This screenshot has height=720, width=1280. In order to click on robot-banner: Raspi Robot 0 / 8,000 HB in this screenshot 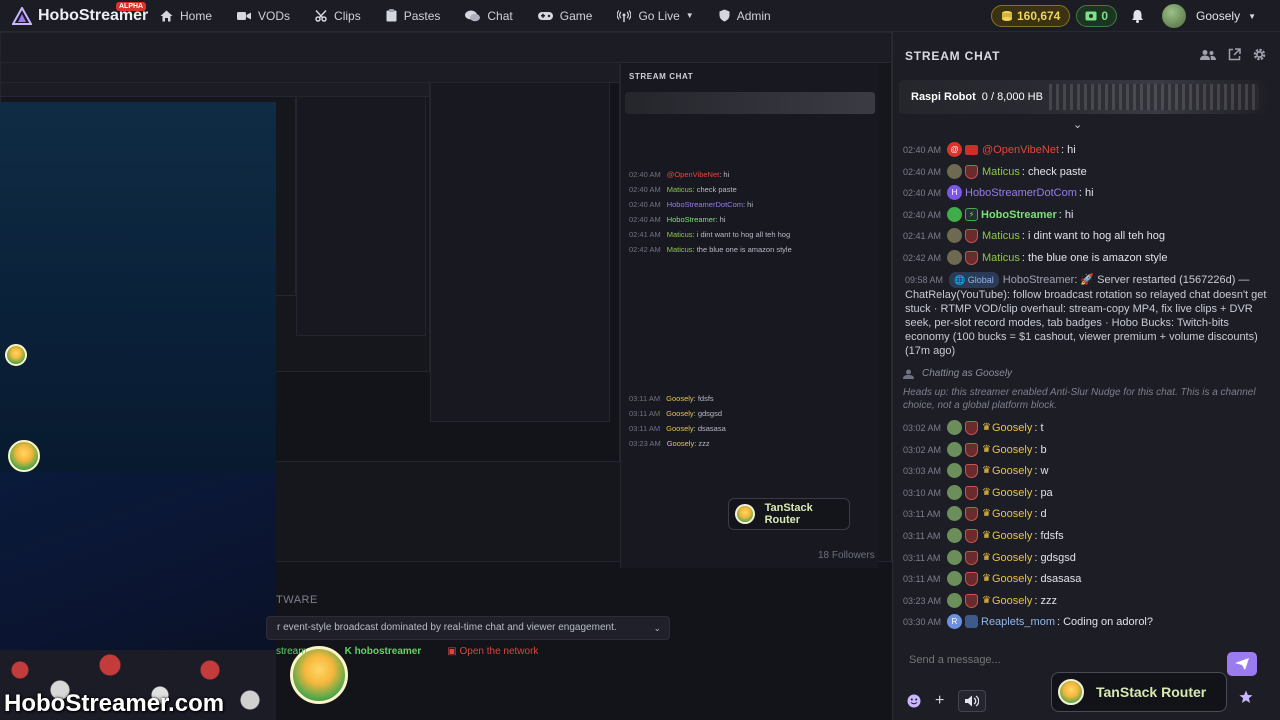, I will do `click(1083, 97)`.